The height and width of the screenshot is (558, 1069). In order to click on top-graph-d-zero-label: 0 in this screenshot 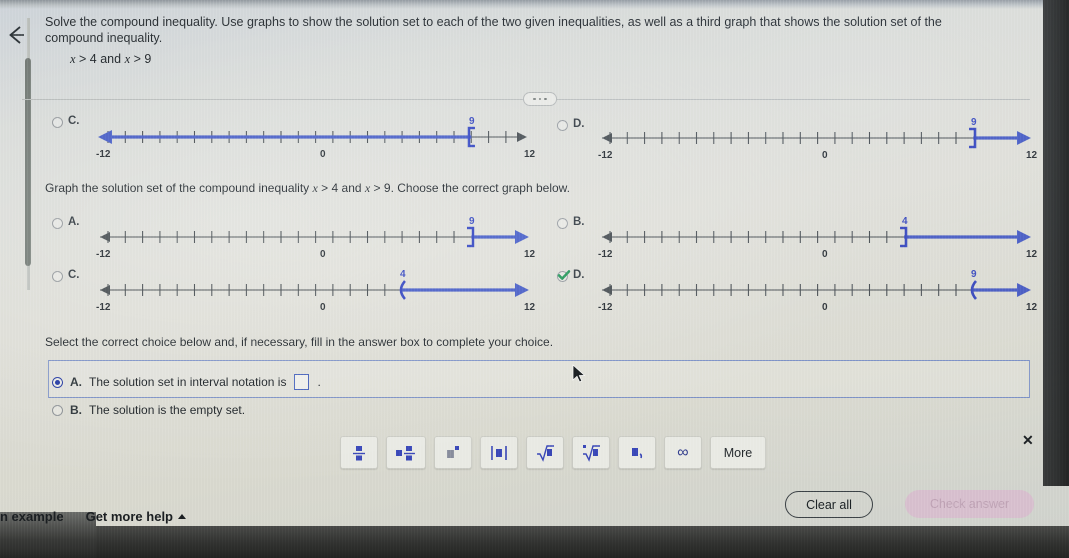, I will do `click(825, 155)`.